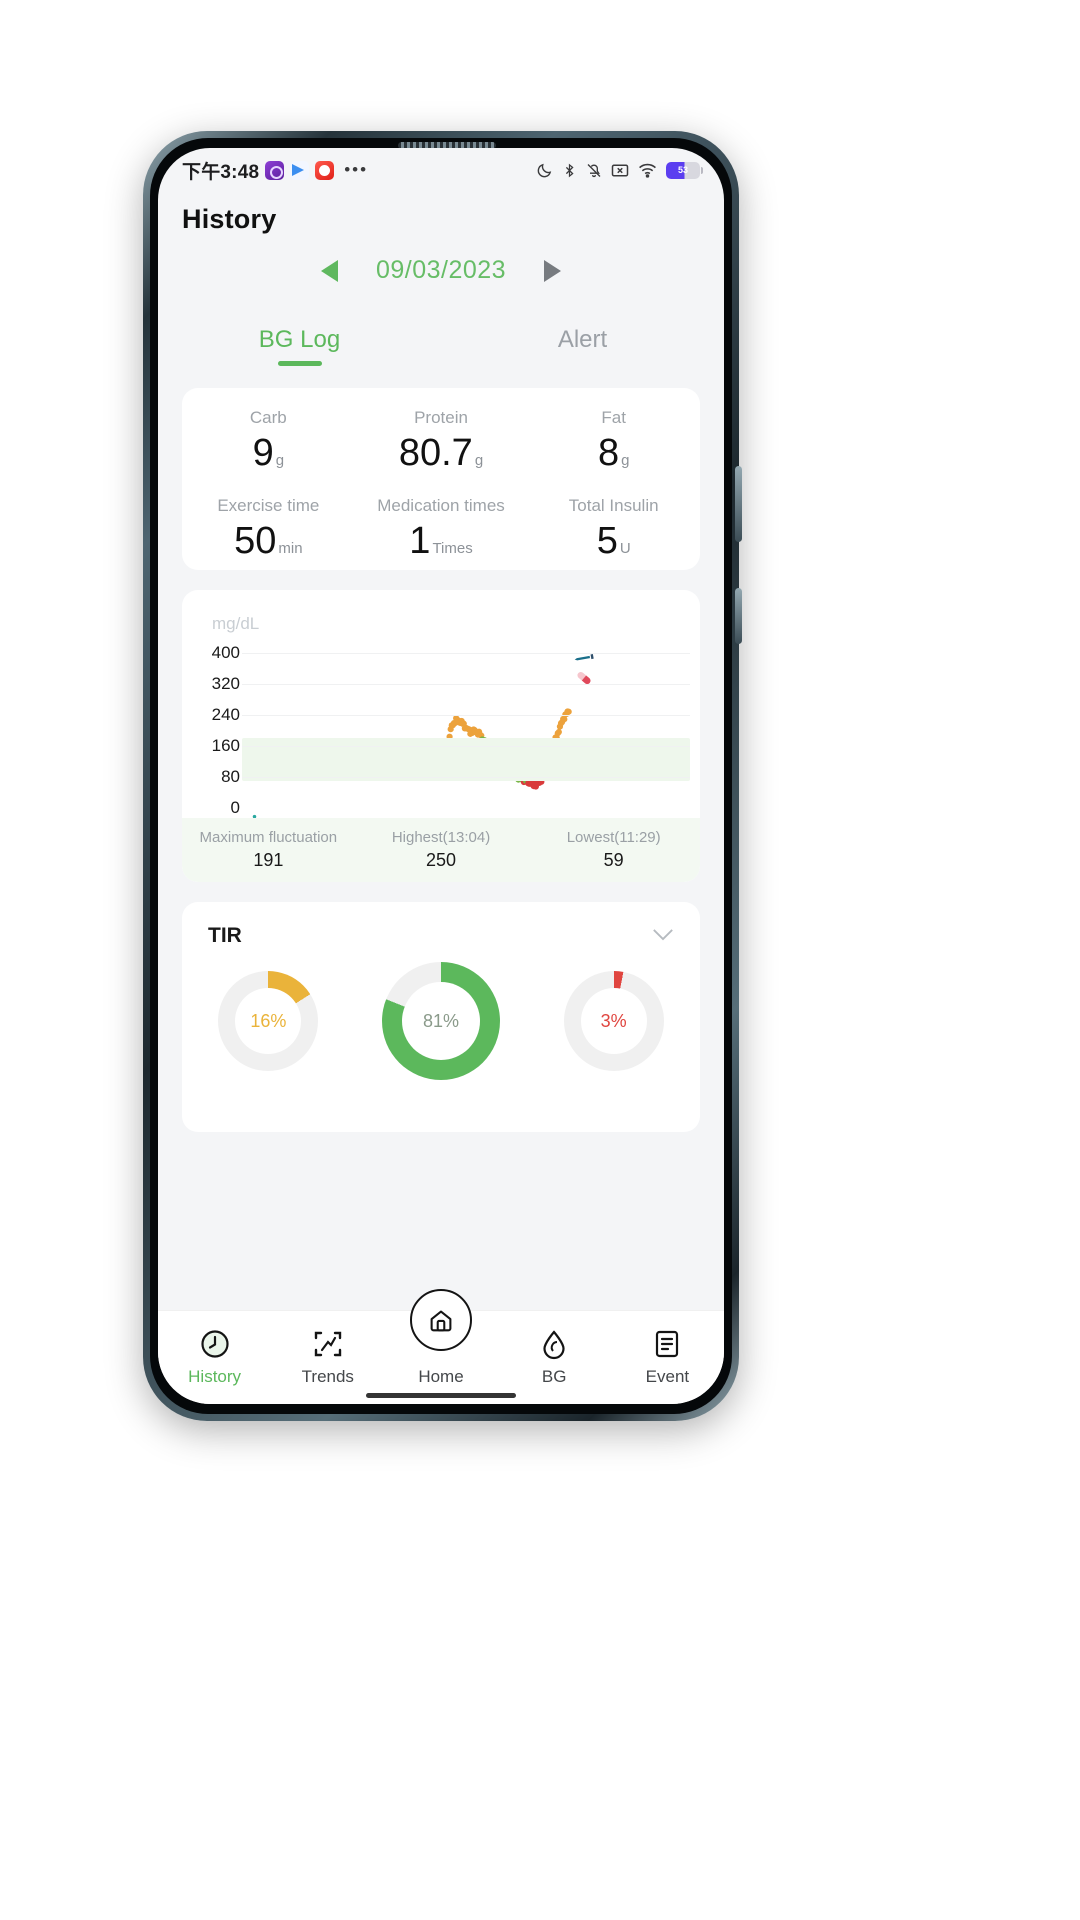 The image size is (1080, 1920). Describe the element at coordinates (268, 1021) in the screenshot. I see `tir-ring-above: 16%` at that location.